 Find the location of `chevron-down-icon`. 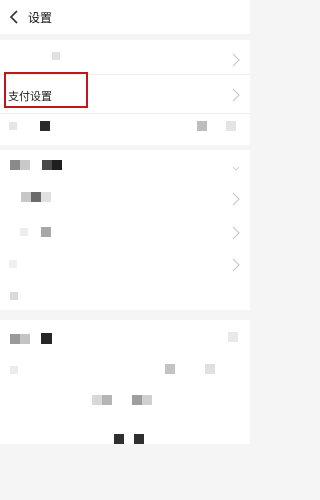

chevron-down-icon is located at coordinates (236, 168).